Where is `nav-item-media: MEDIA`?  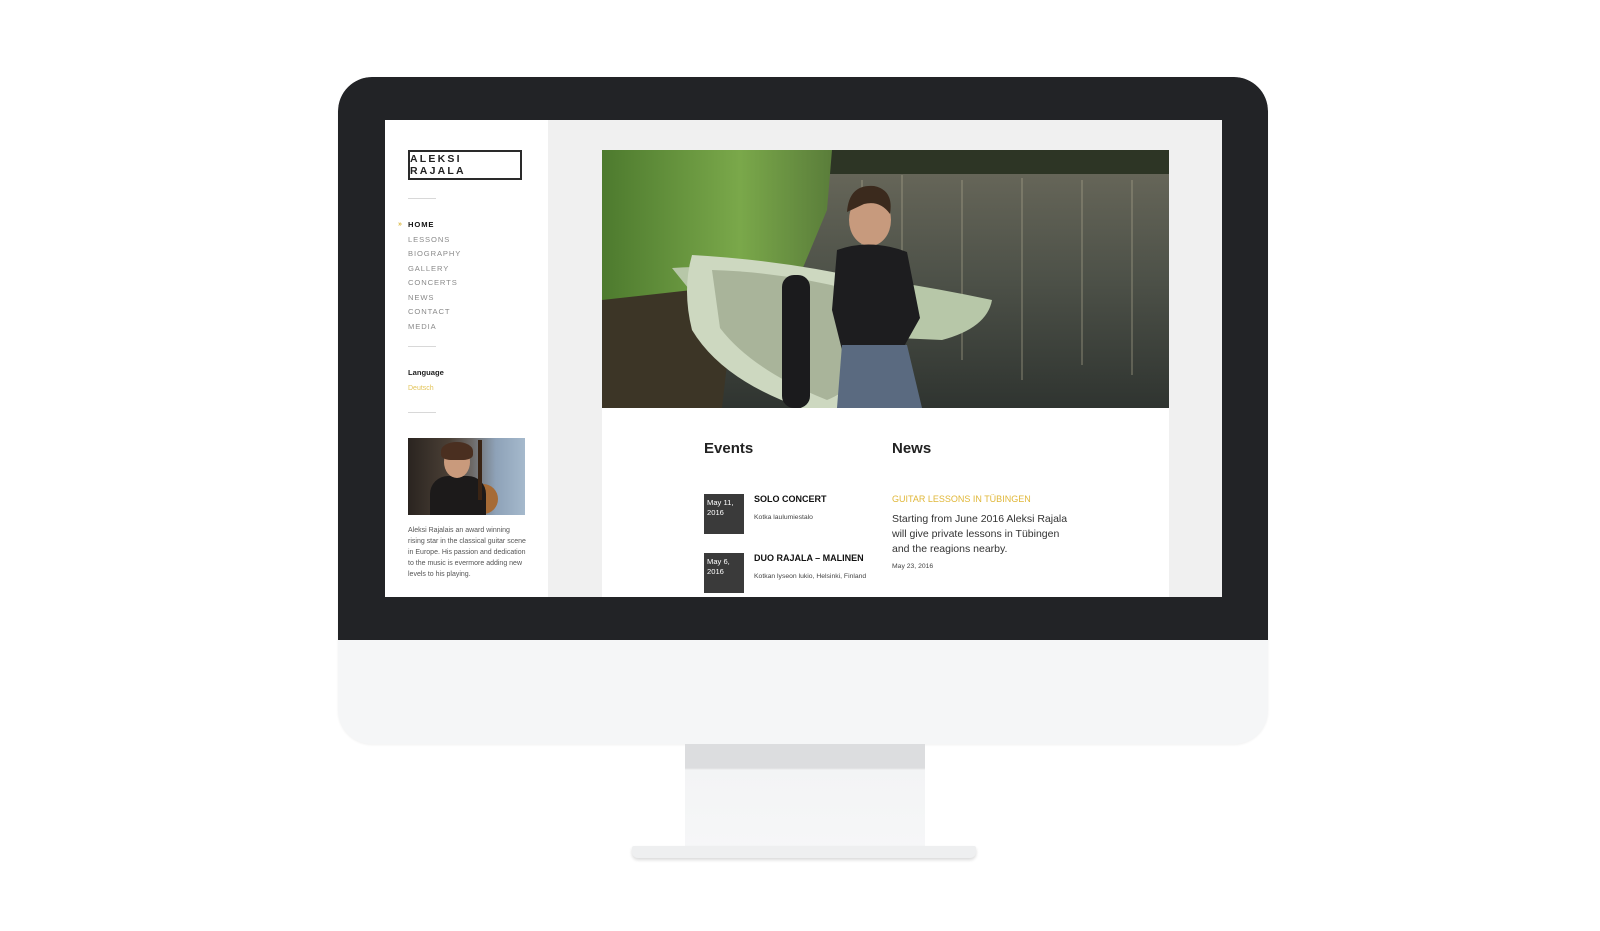
nav-item-media: MEDIA is located at coordinates (434, 327).